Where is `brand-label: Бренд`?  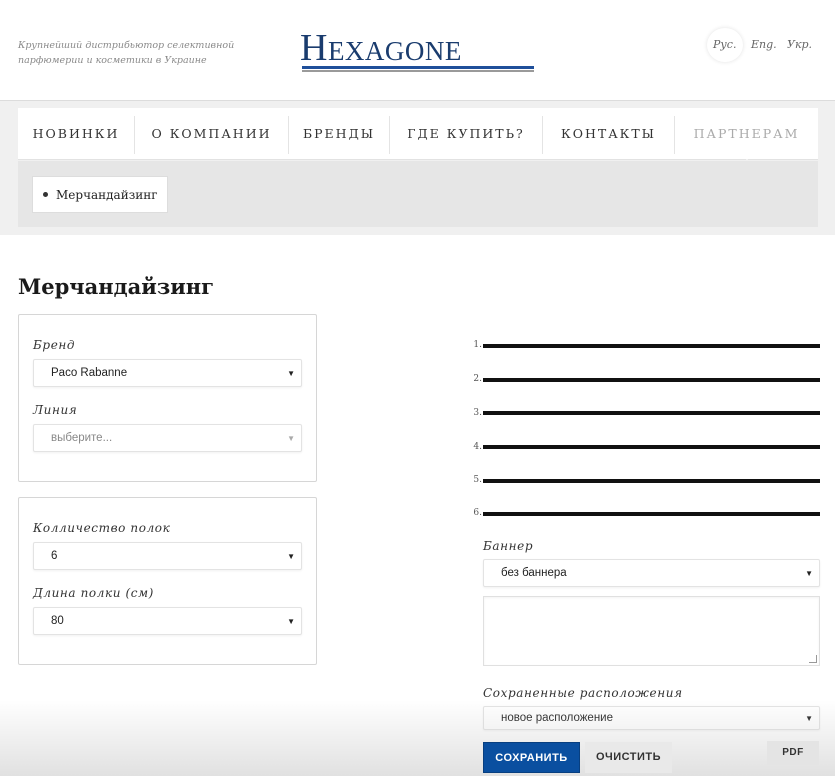
brand-label: Бренд is located at coordinates (54, 345).